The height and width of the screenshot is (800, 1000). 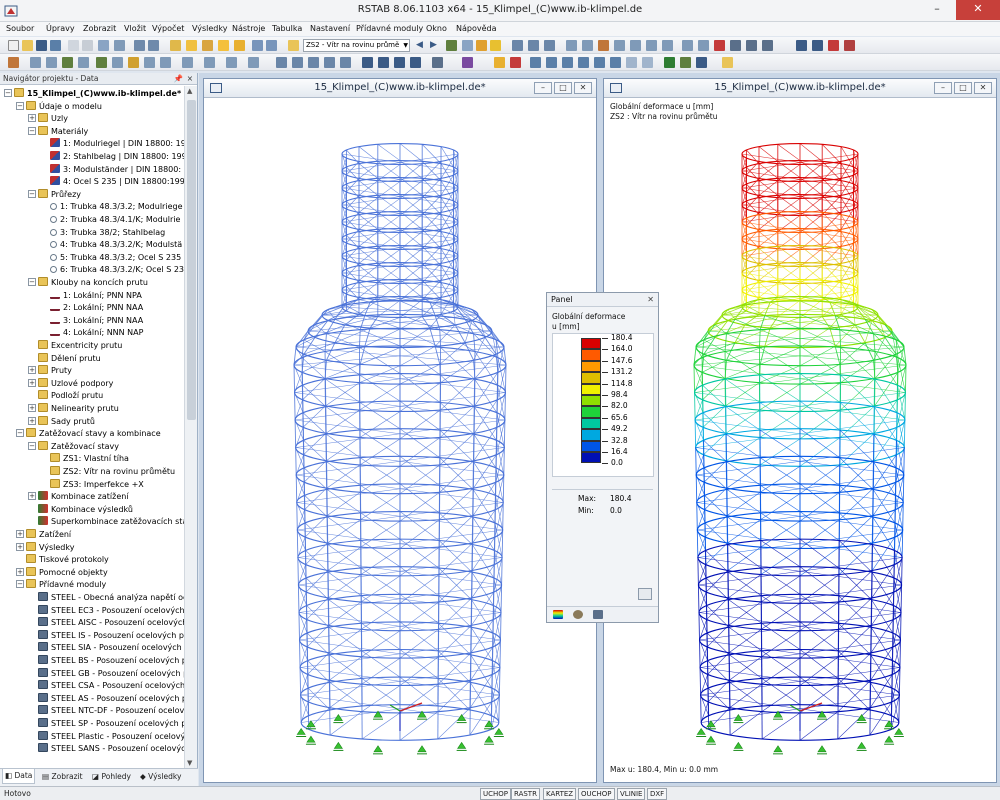 What do you see at coordinates (111, 207) in the screenshot?
I see `tree-node: 1: Trubka 48.3/3.2; Modulriege` at bounding box center [111, 207].